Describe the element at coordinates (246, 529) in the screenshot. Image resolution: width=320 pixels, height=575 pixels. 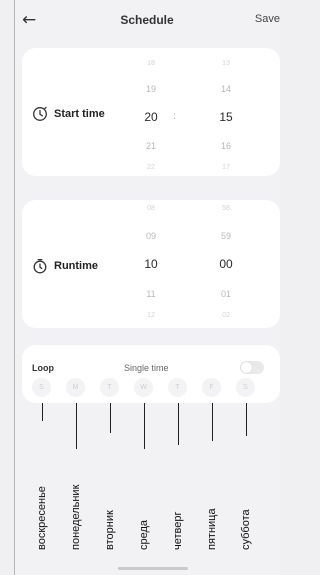
I see `annotation-saturday: суббота` at that location.